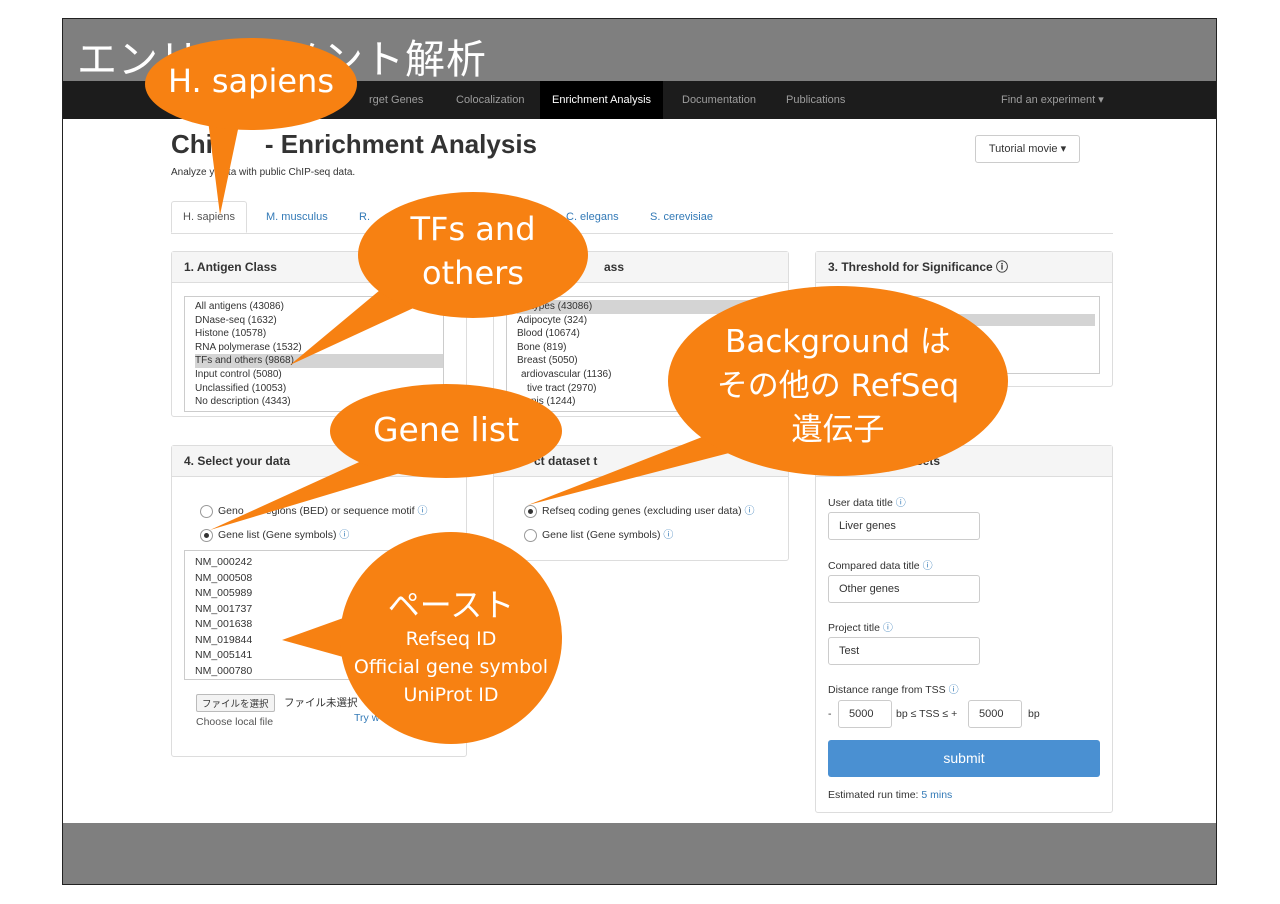 The height and width of the screenshot is (904, 1280). I want to click on radio-gene-row: Gene list (Gene symbols) ⓘ, so click(274, 534).